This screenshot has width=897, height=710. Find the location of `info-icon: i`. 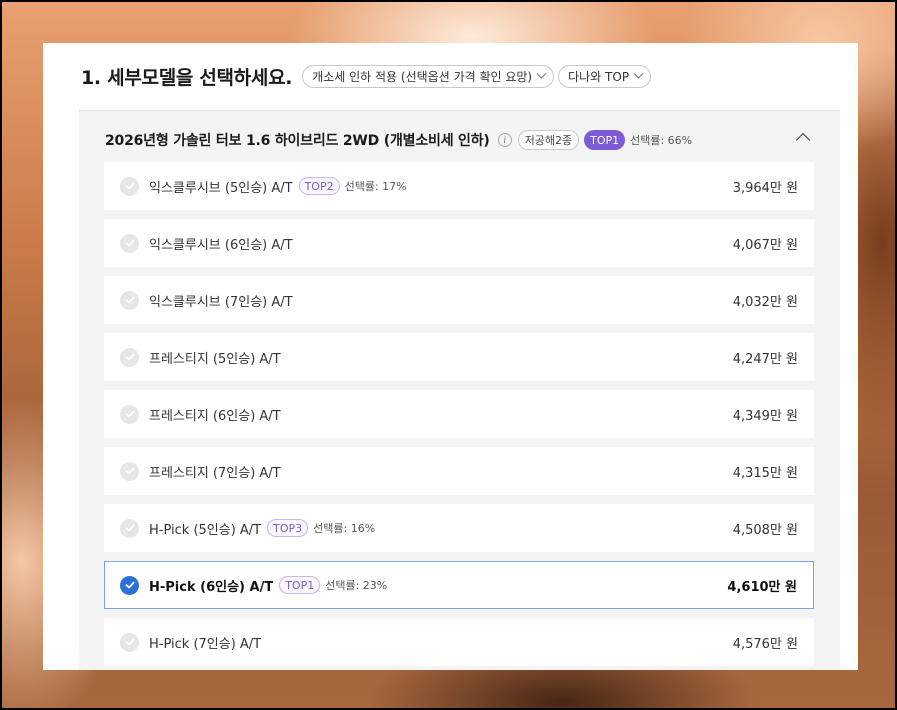

info-icon: i is located at coordinates (504, 140).